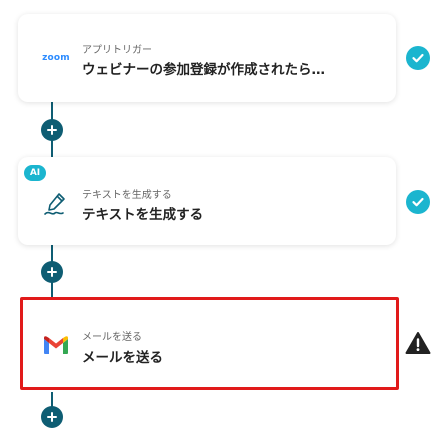 The height and width of the screenshot is (439, 441). I want to click on warning-icon, so click(418, 343).